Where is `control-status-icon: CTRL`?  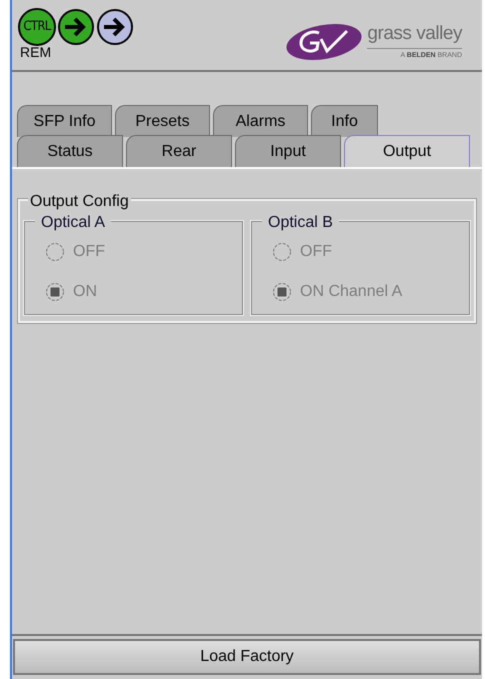
control-status-icon: CTRL is located at coordinates (37, 27).